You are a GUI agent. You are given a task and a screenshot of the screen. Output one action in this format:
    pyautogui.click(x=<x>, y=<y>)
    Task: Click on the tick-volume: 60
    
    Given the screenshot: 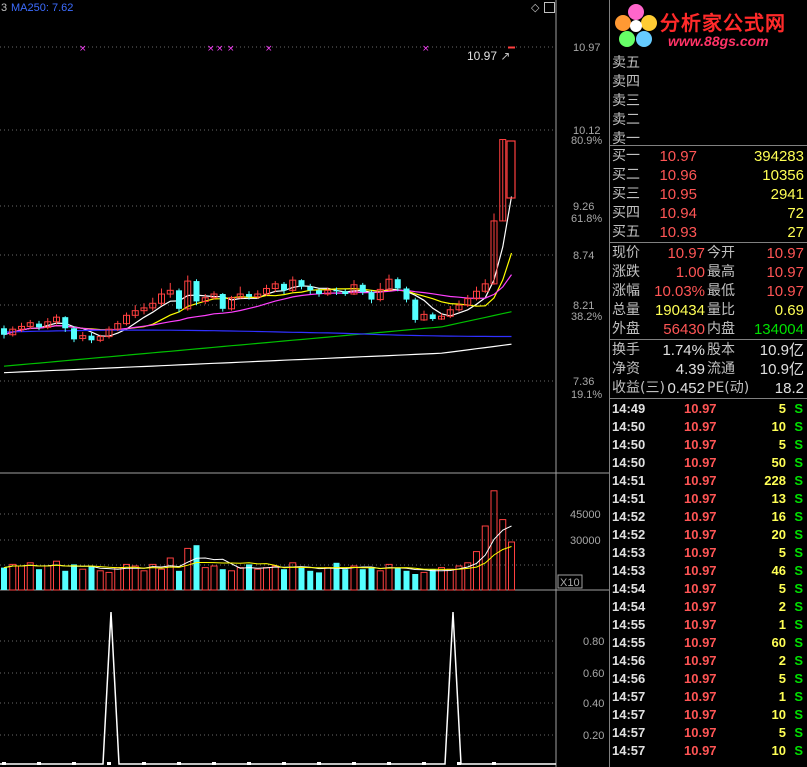 What is the action you would take?
    pyautogui.click(x=778, y=642)
    